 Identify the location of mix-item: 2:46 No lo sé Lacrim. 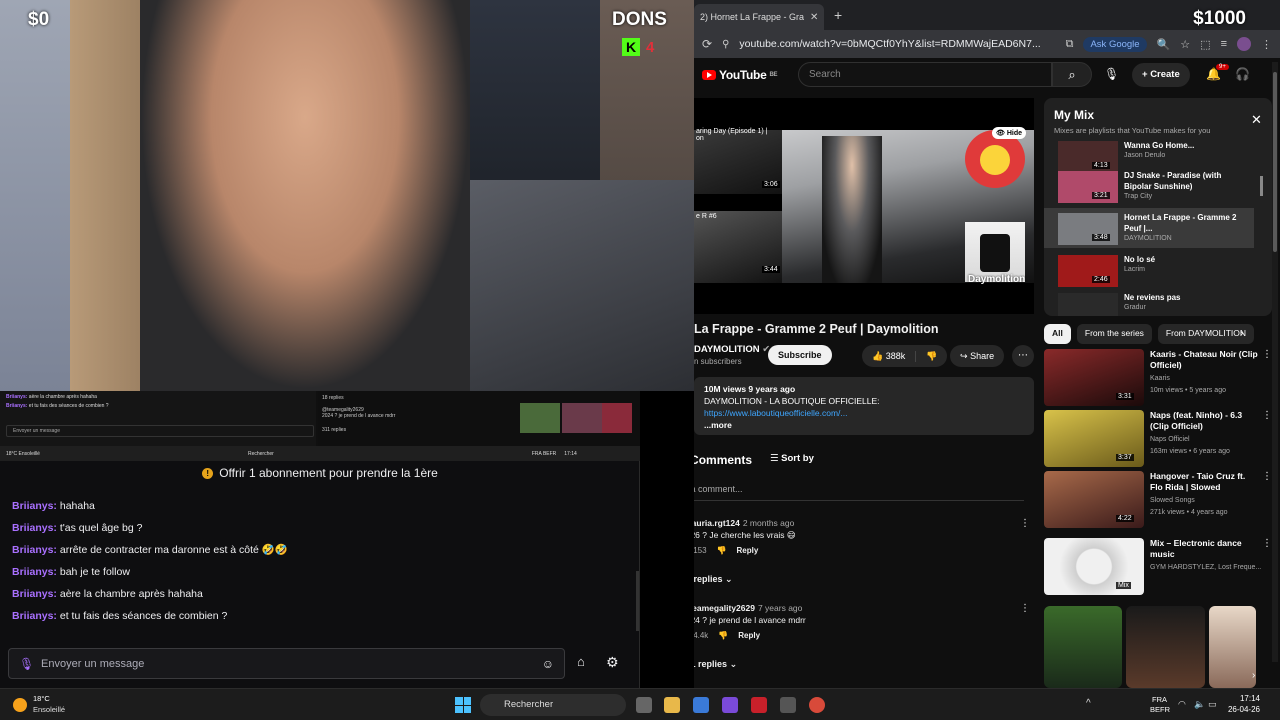
(1149, 270).